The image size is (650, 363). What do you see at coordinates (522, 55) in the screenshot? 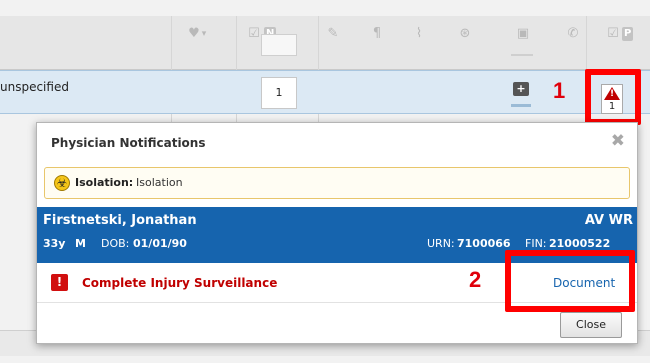
I see `divider` at bounding box center [522, 55].